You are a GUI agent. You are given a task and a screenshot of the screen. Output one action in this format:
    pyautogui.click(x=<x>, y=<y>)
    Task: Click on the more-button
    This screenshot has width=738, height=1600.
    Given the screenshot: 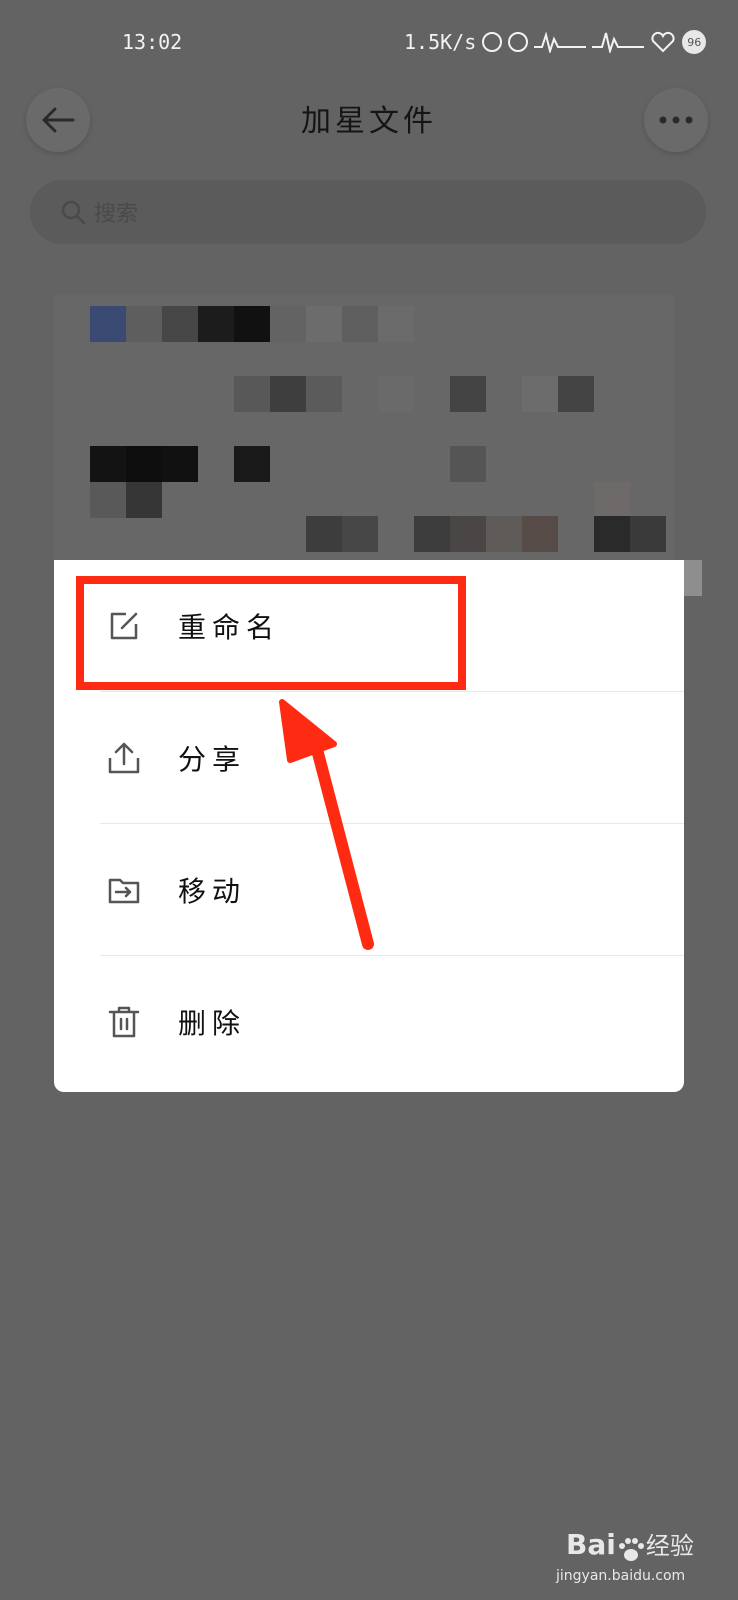 What is the action you would take?
    pyautogui.click(x=676, y=120)
    